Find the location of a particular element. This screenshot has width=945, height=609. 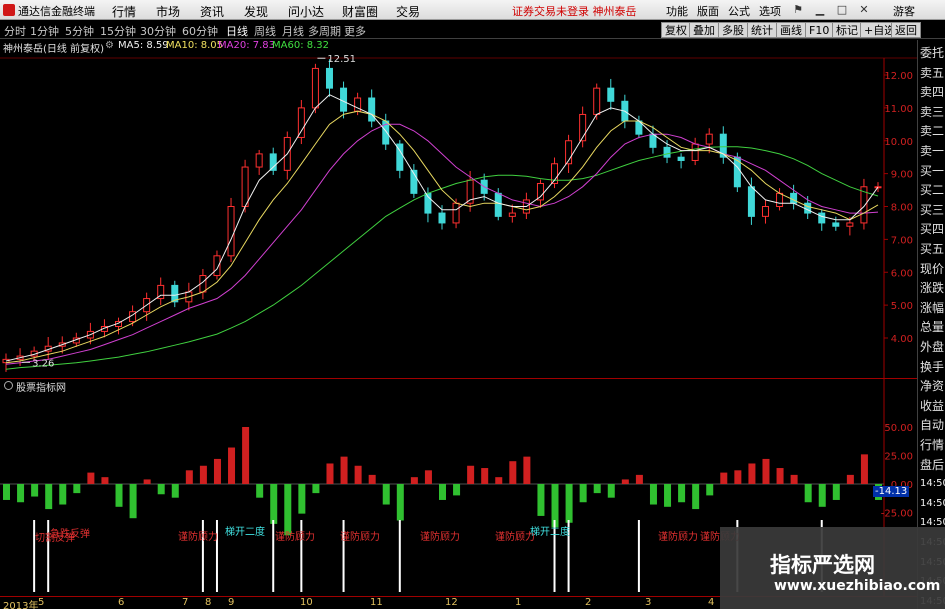

sidebar-item: 盘后 is located at coordinates (932, 465).